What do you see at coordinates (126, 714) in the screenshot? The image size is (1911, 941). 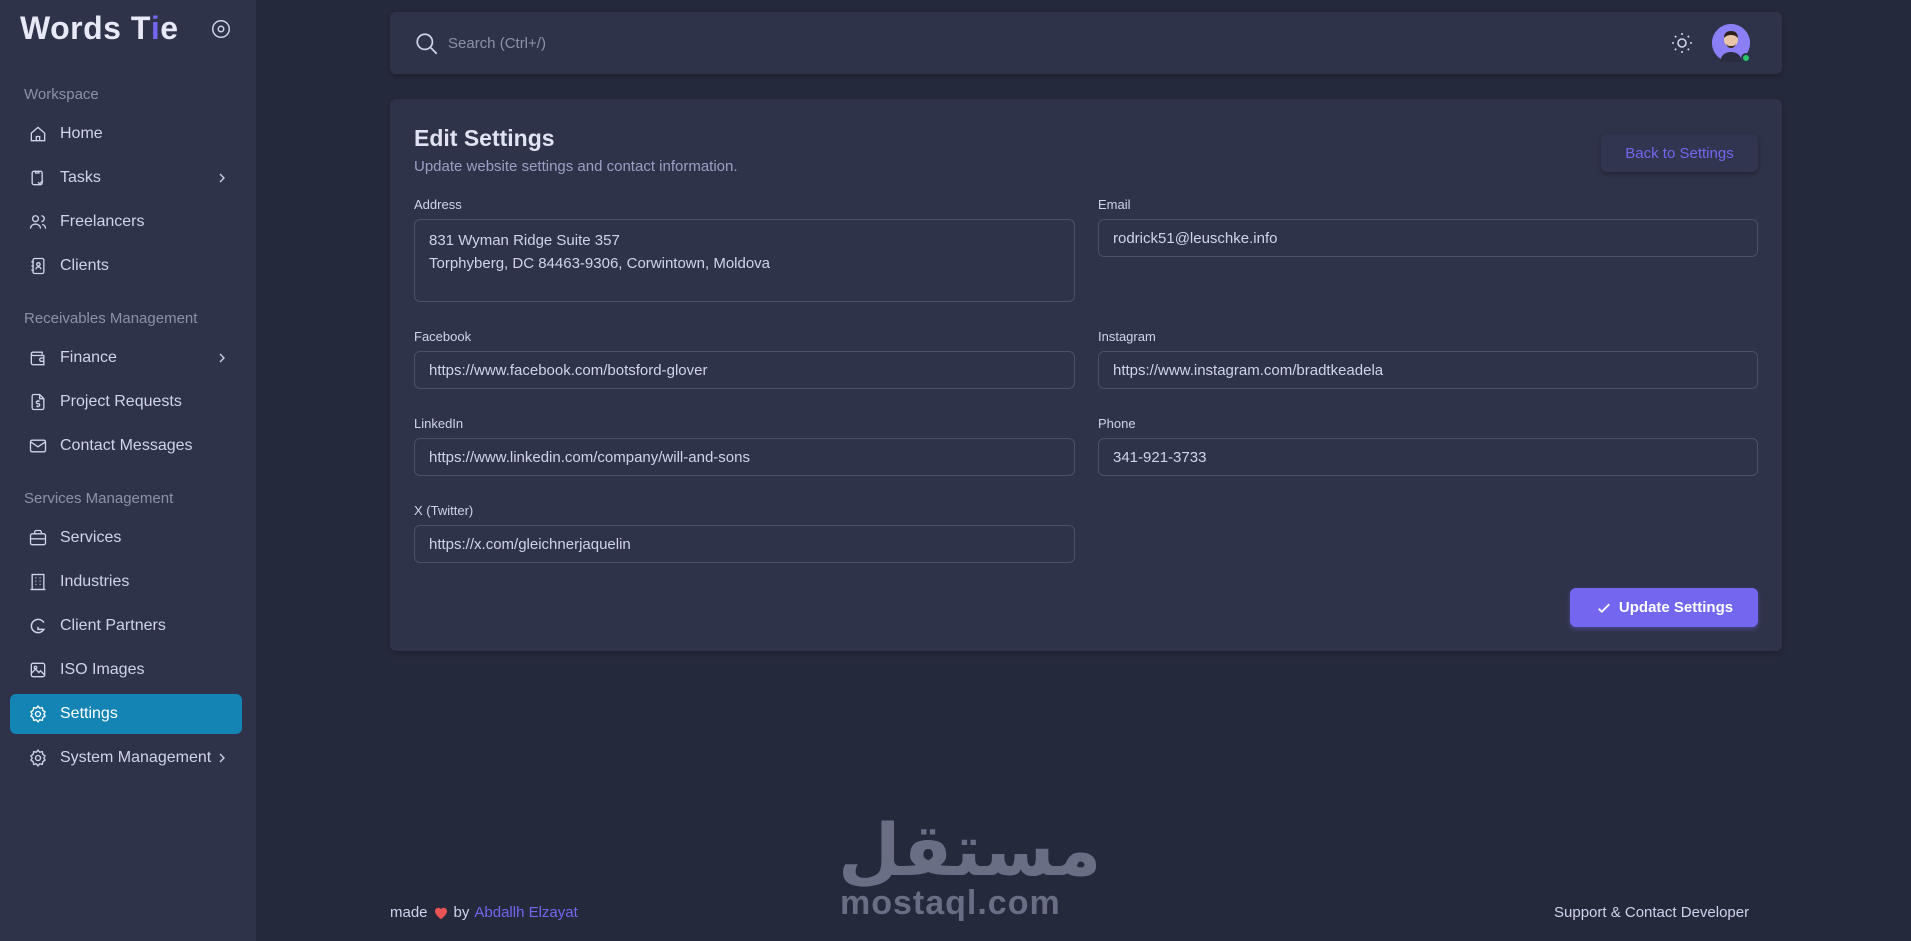 I see `sidebar-item-settings: Settings` at bounding box center [126, 714].